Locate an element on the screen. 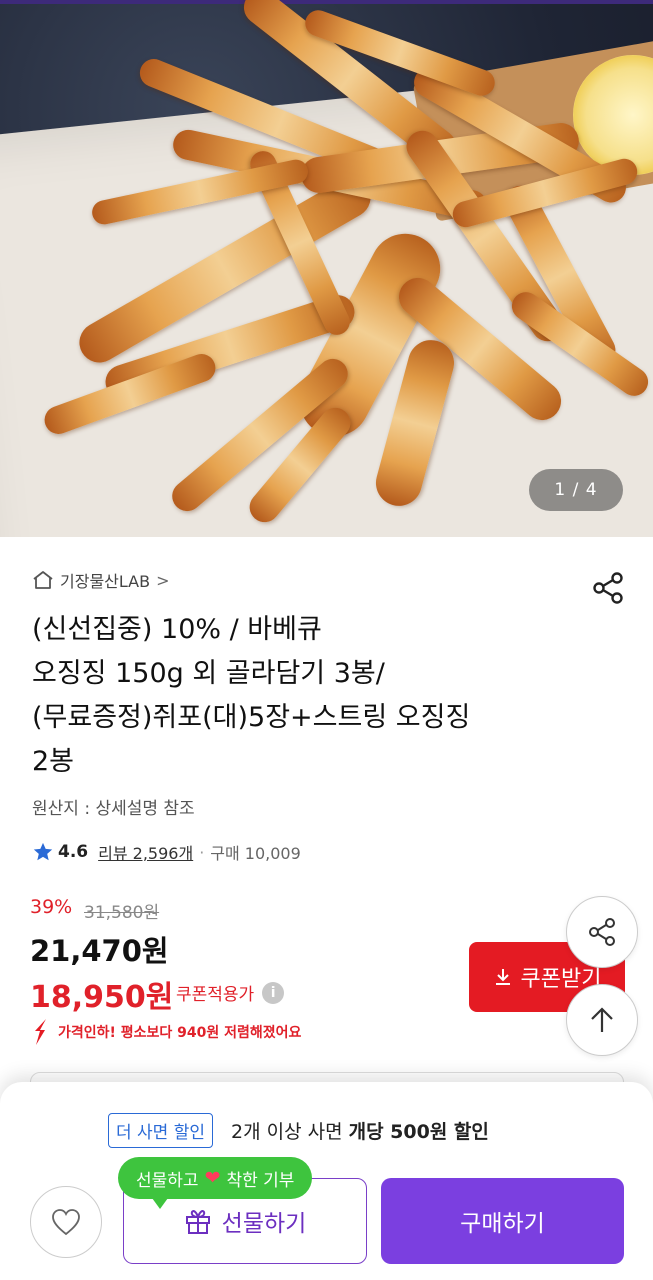  price-drop-message: 가격인하! 평소보다 940원 저렴해졌어요 is located at coordinates (166, 1032).